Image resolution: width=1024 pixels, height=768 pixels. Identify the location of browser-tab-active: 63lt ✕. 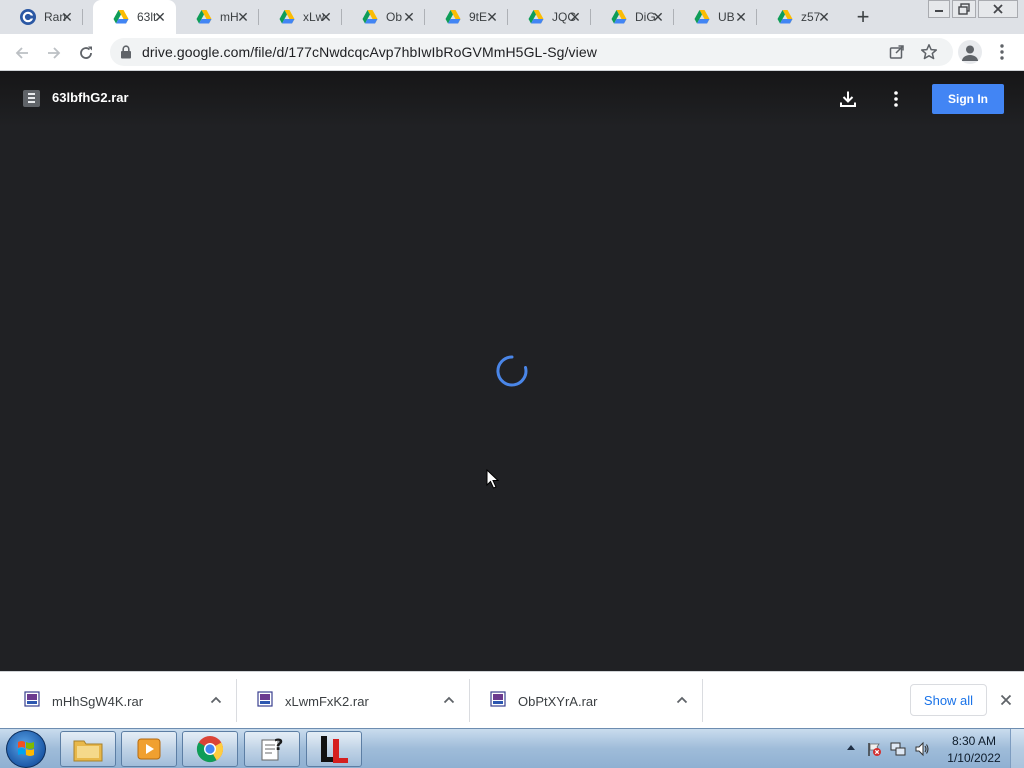
(134, 17).